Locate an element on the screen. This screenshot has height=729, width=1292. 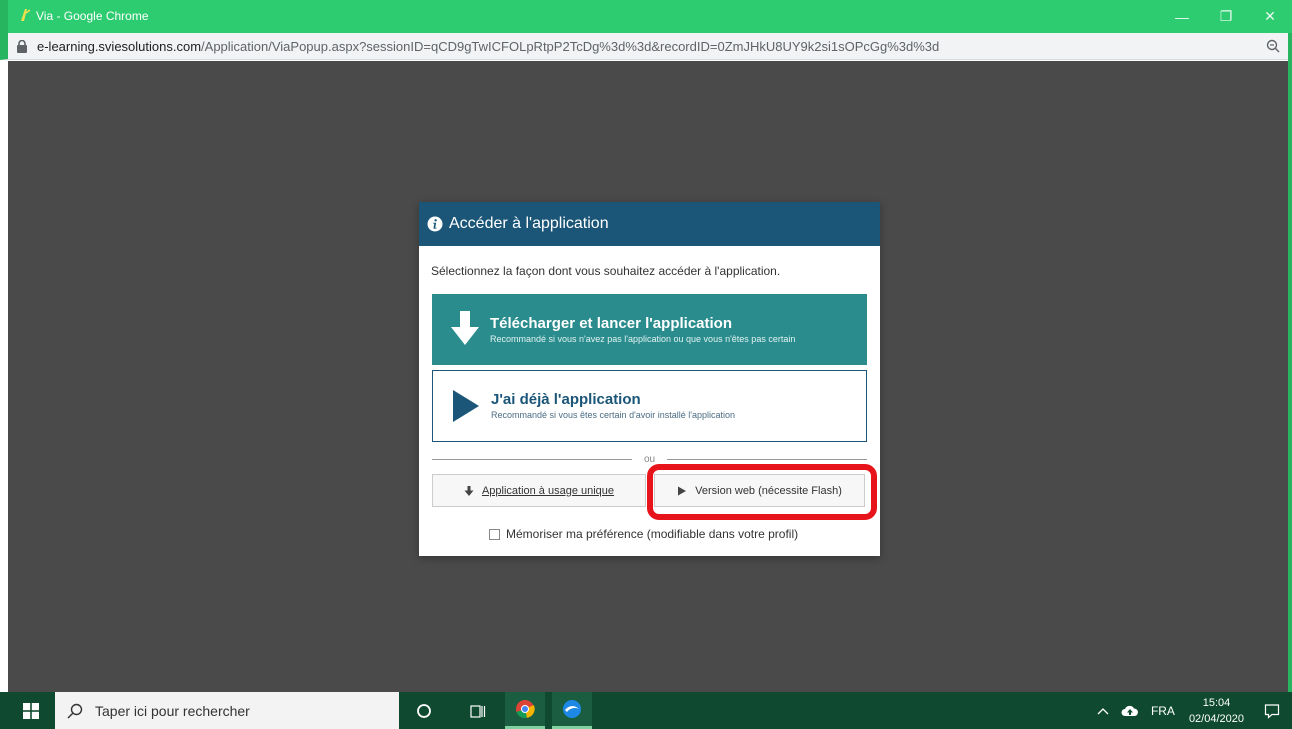
task-view-button is located at coordinates (478, 710).